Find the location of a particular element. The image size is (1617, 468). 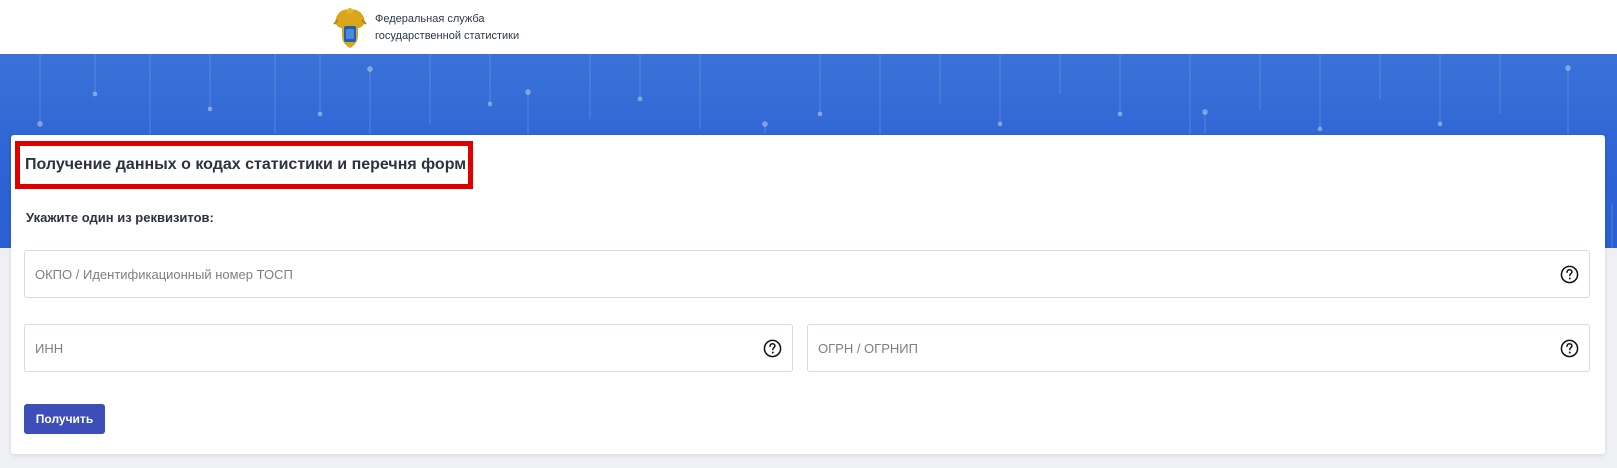

inn-input is located at coordinates (408, 348).